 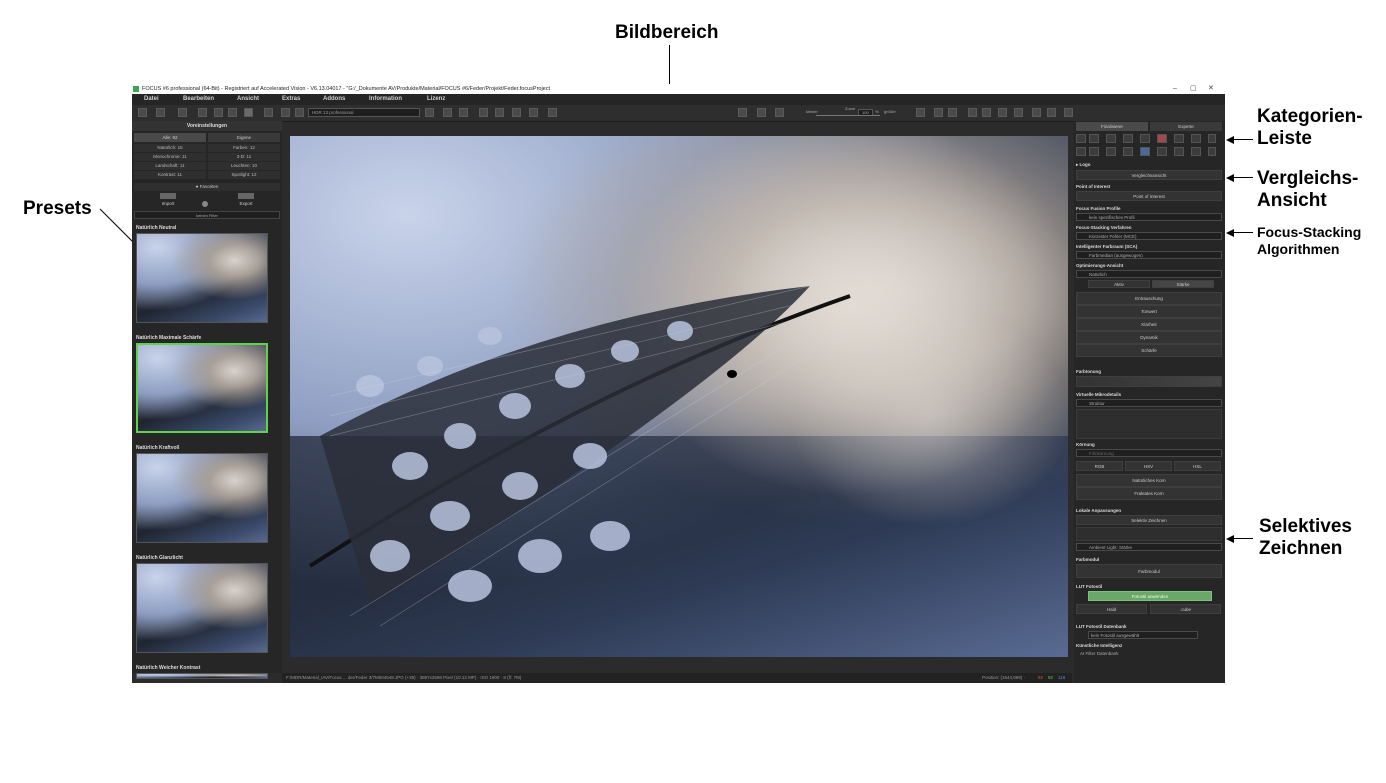 I want to click on menu-ansicht: Ansicht, so click(x=248, y=99).